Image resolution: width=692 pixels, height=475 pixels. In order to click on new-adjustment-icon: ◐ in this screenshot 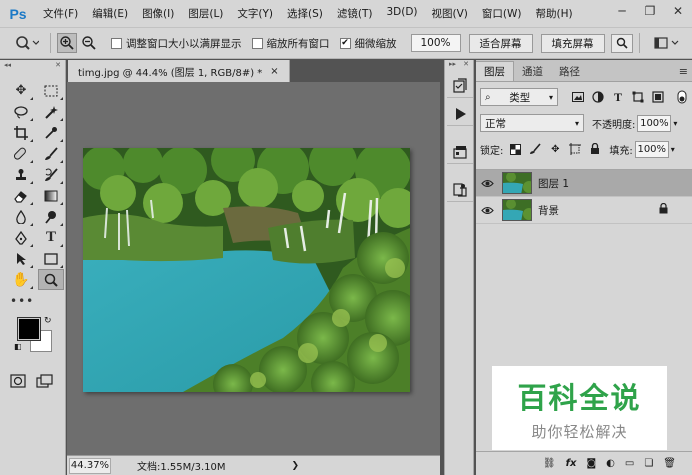, I will do `click(610, 463)`.